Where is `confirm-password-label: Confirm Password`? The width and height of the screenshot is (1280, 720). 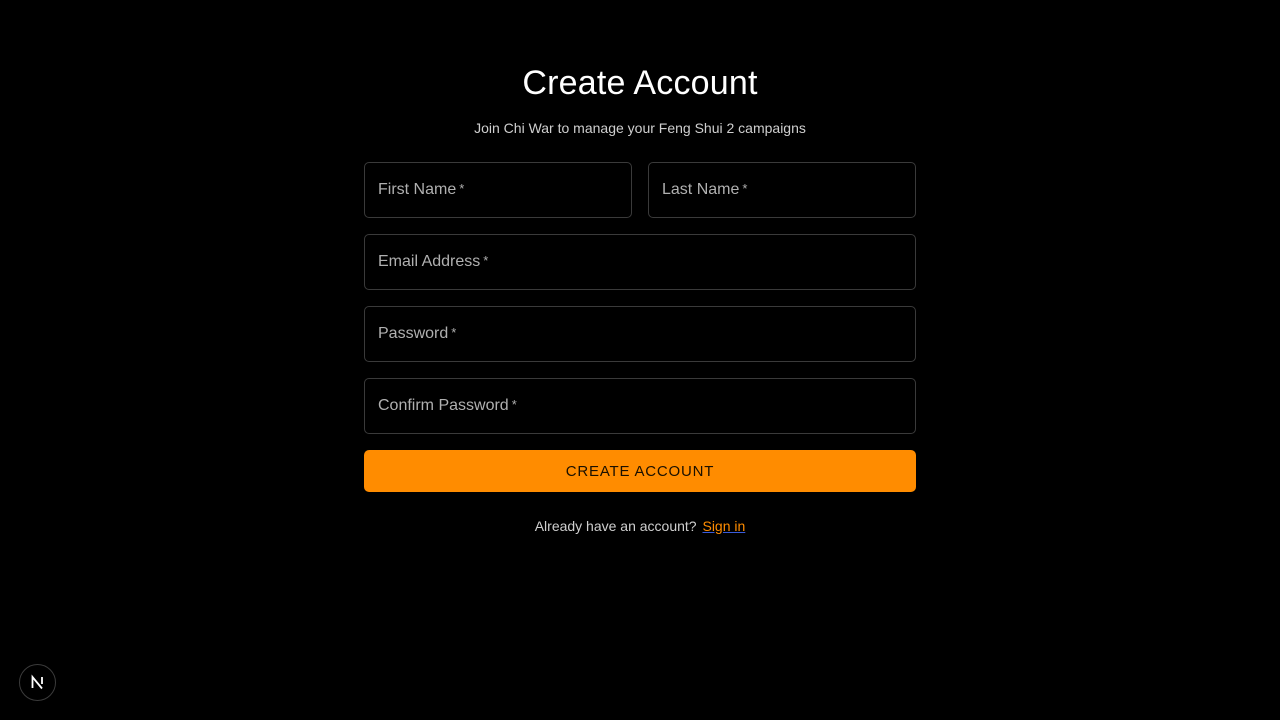
confirm-password-label: Confirm Password is located at coordinates (443, 405).